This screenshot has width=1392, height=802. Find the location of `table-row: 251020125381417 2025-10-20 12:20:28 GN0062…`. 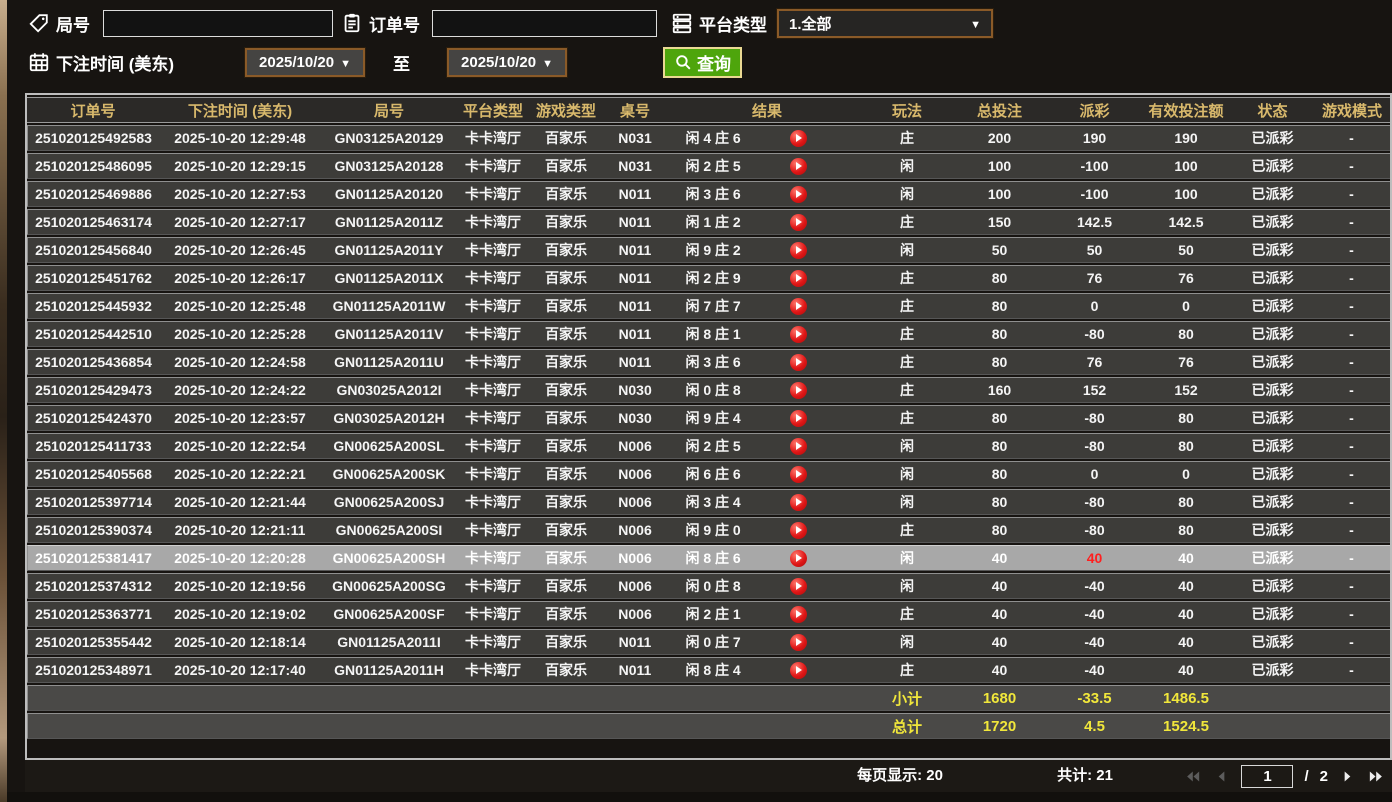

table-row: 251020125381417 2025-10-20 12:20:28 GN0062… is located at coordinates (708, 558).